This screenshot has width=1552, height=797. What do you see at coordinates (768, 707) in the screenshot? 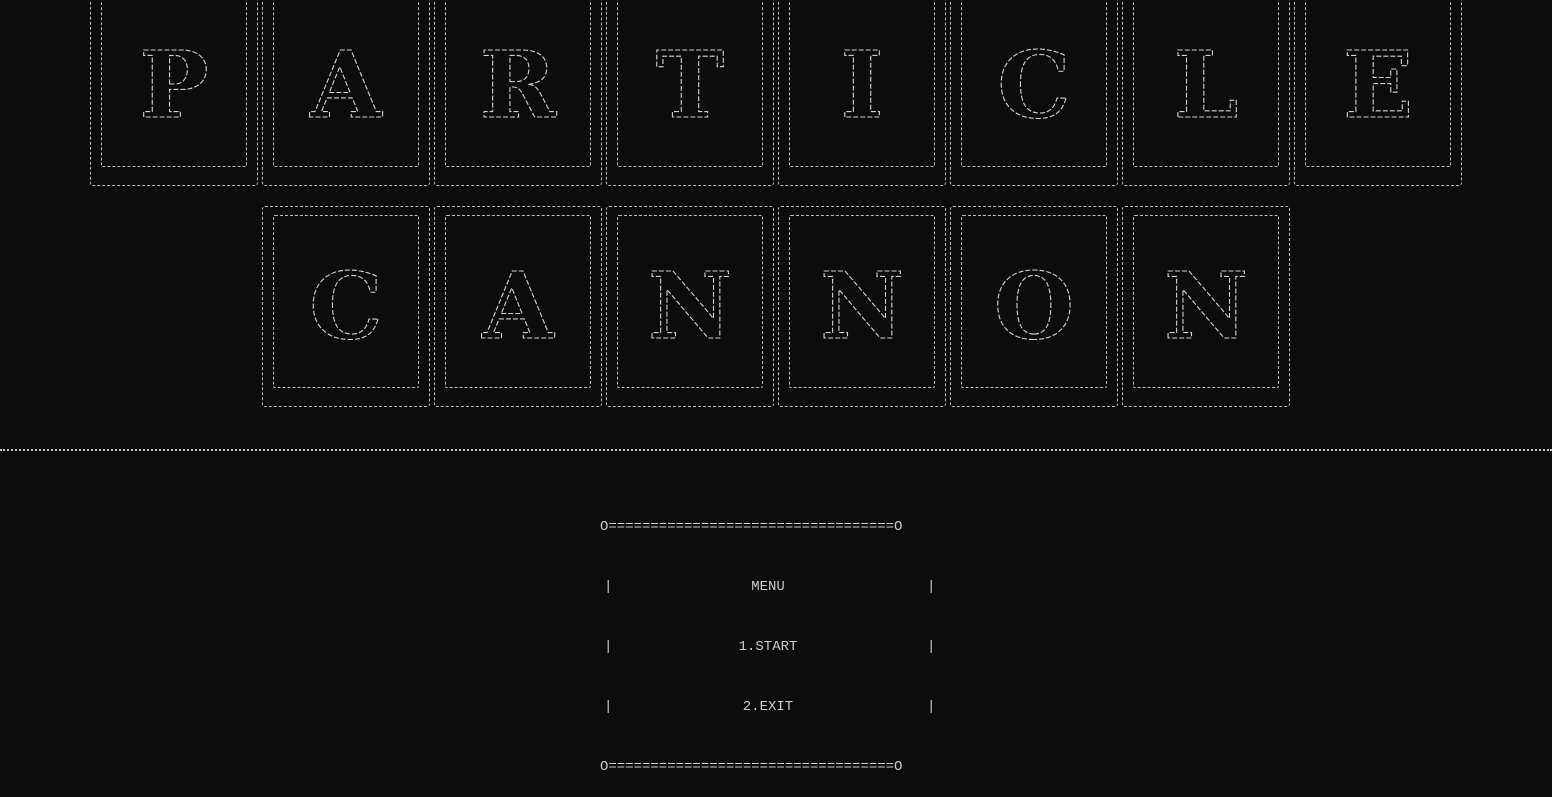
I see `menu-item-exit: 2.EXIT` at bounding box center [768, 707].